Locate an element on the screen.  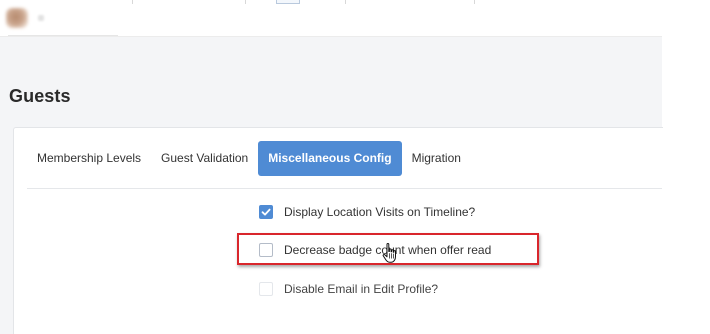
display-location-visits-label: Display Location Visits on Timeline? is located at coordinates (380, 212).